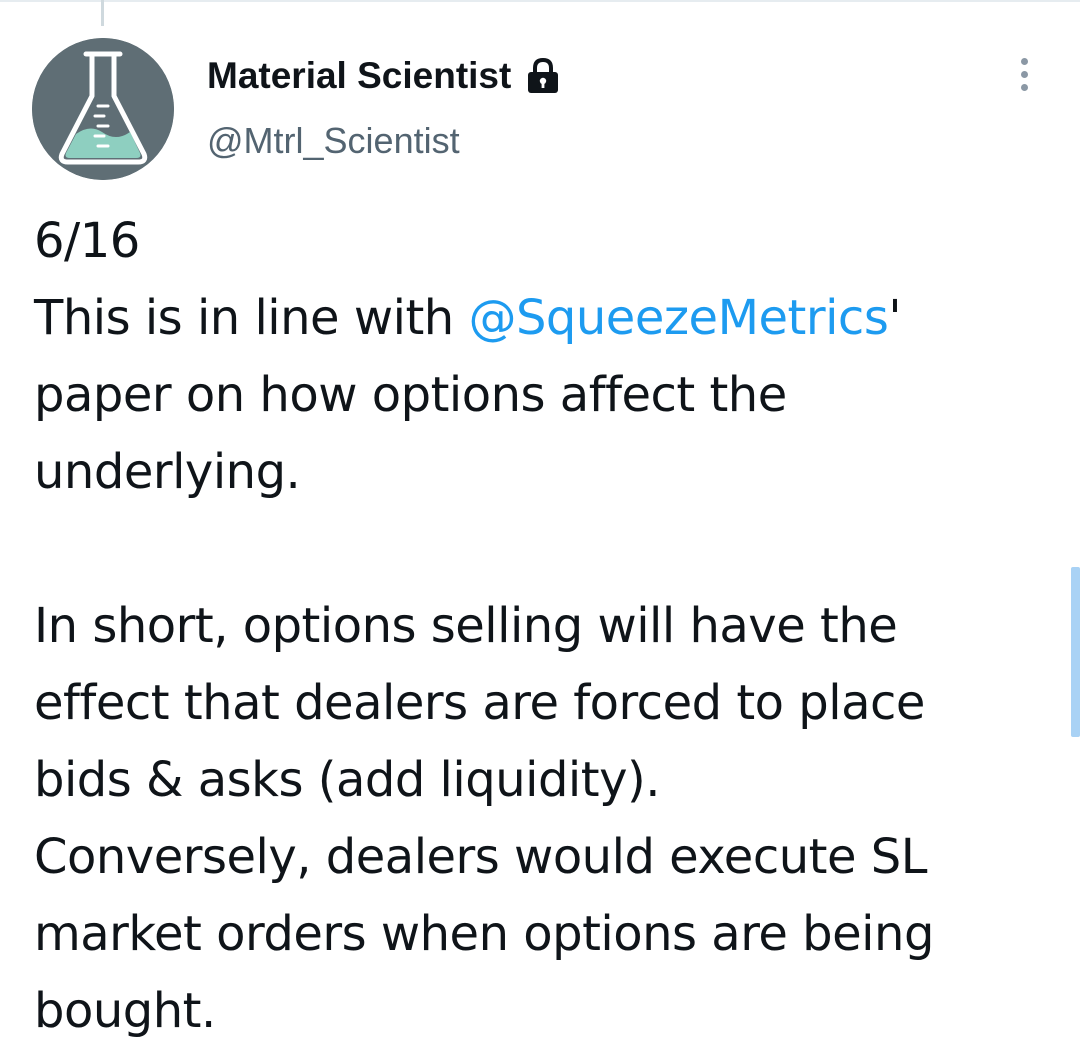 The image size is (1080, 1050). What do you see at coordinates (359, 76) in the screenshot?
I see `author-display-name: Material Scientist` at bounding box center [359, 76].